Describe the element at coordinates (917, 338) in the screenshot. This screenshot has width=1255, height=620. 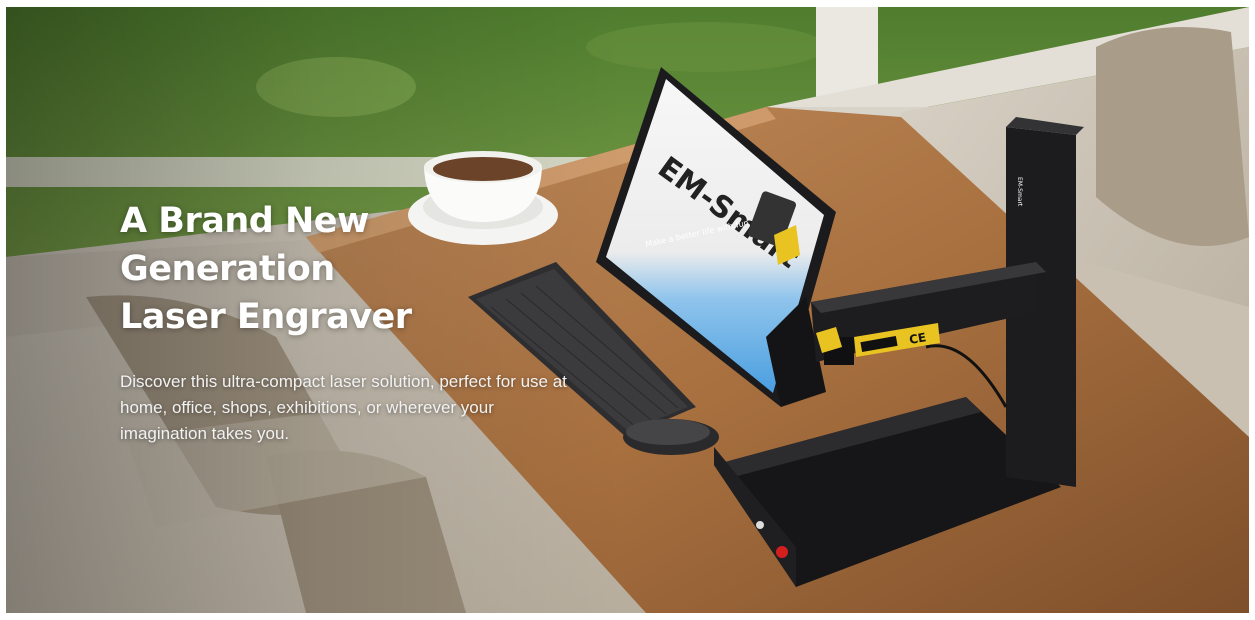
I see `ce-badge: CE` at that location.